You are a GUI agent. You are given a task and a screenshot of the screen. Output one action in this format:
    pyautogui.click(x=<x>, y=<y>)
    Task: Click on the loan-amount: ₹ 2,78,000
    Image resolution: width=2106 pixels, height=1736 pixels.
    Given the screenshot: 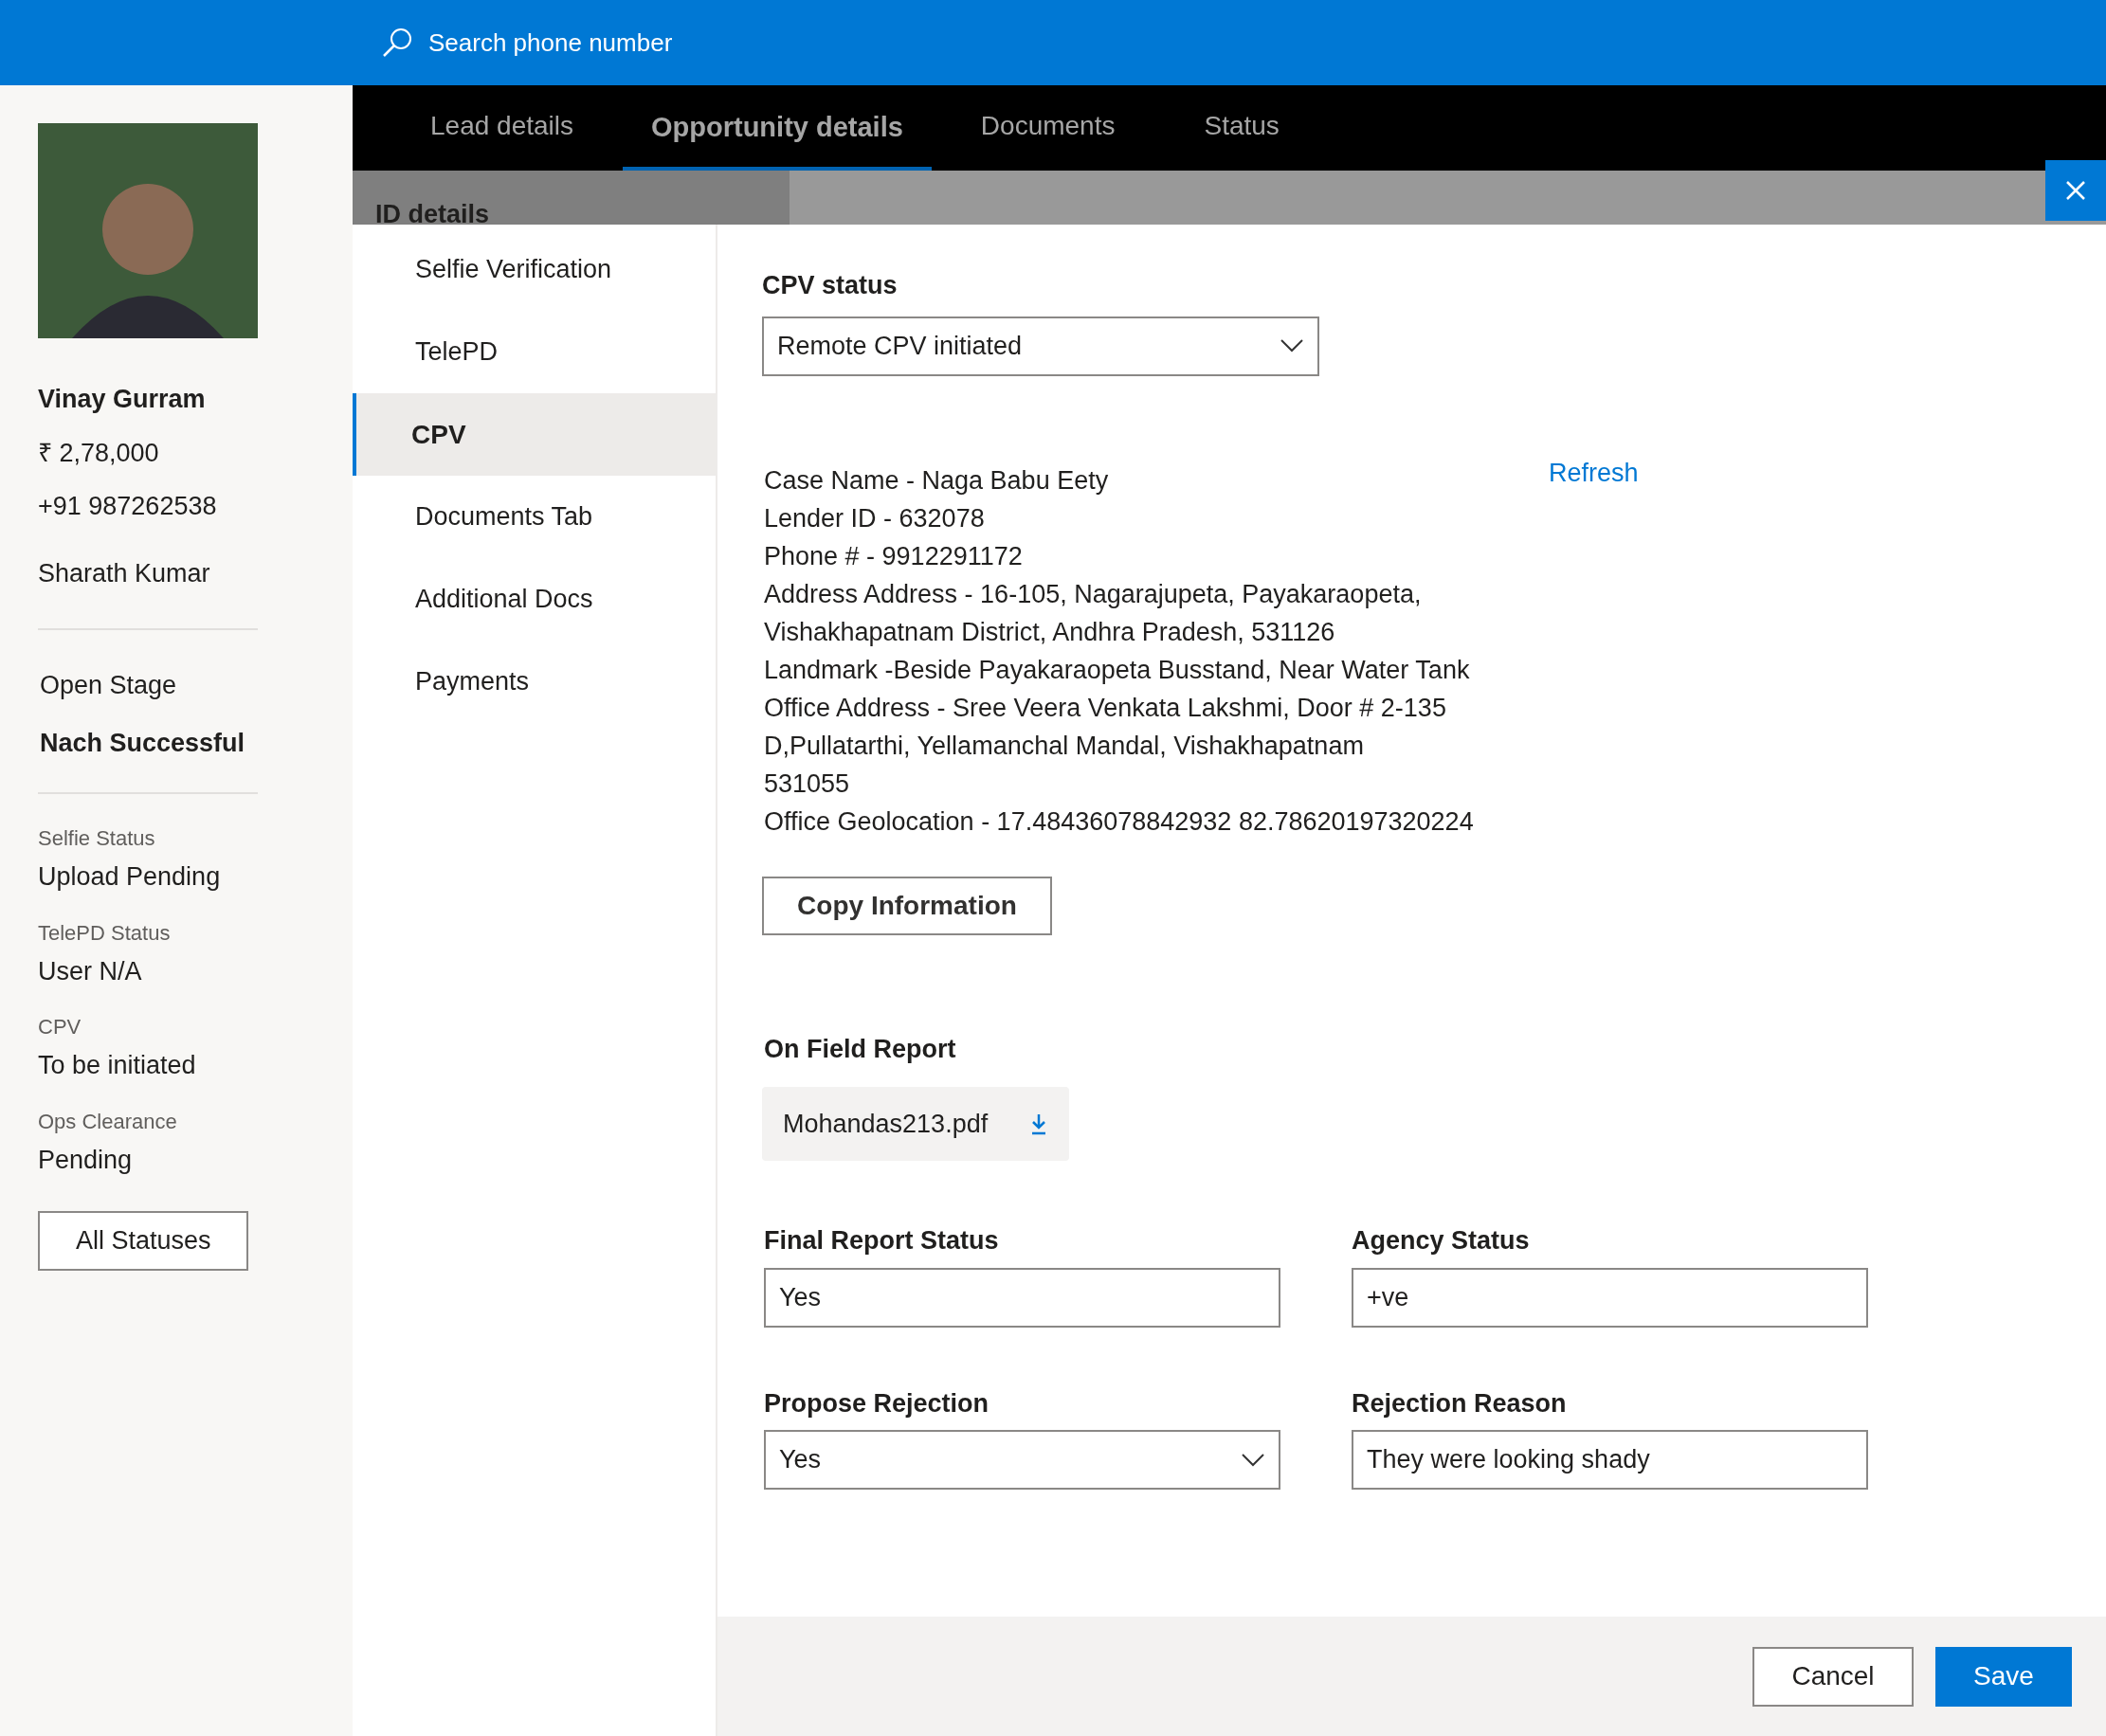 What is the action you would take?
    pyautogui.click(x=99, y=453)
    